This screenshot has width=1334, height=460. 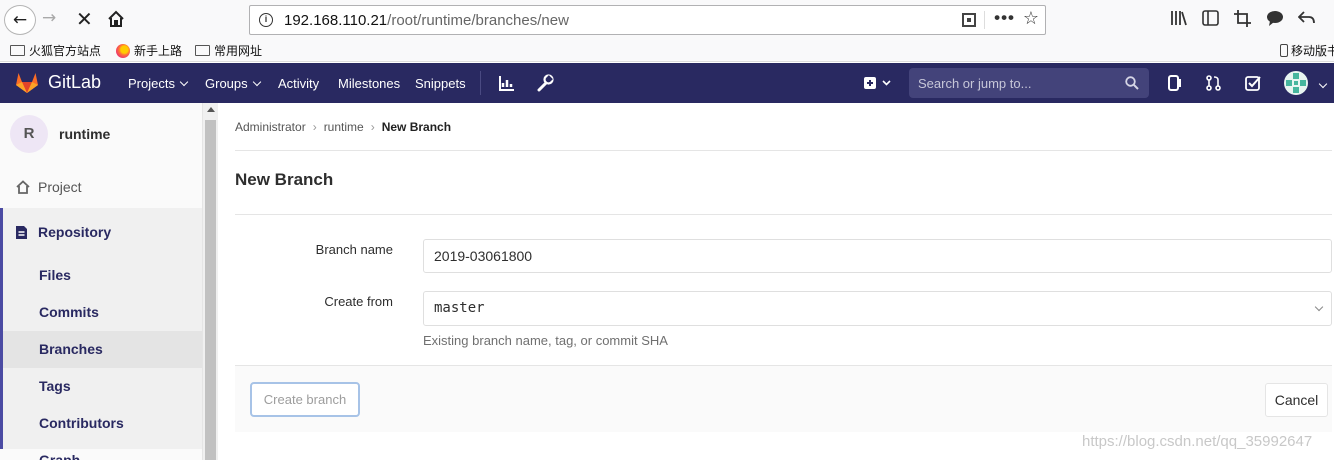 What do you see at coordinates (336, 20) in the screenshot?
I see `url-host: 192.168.110.21` at bounding box center [336, 20].